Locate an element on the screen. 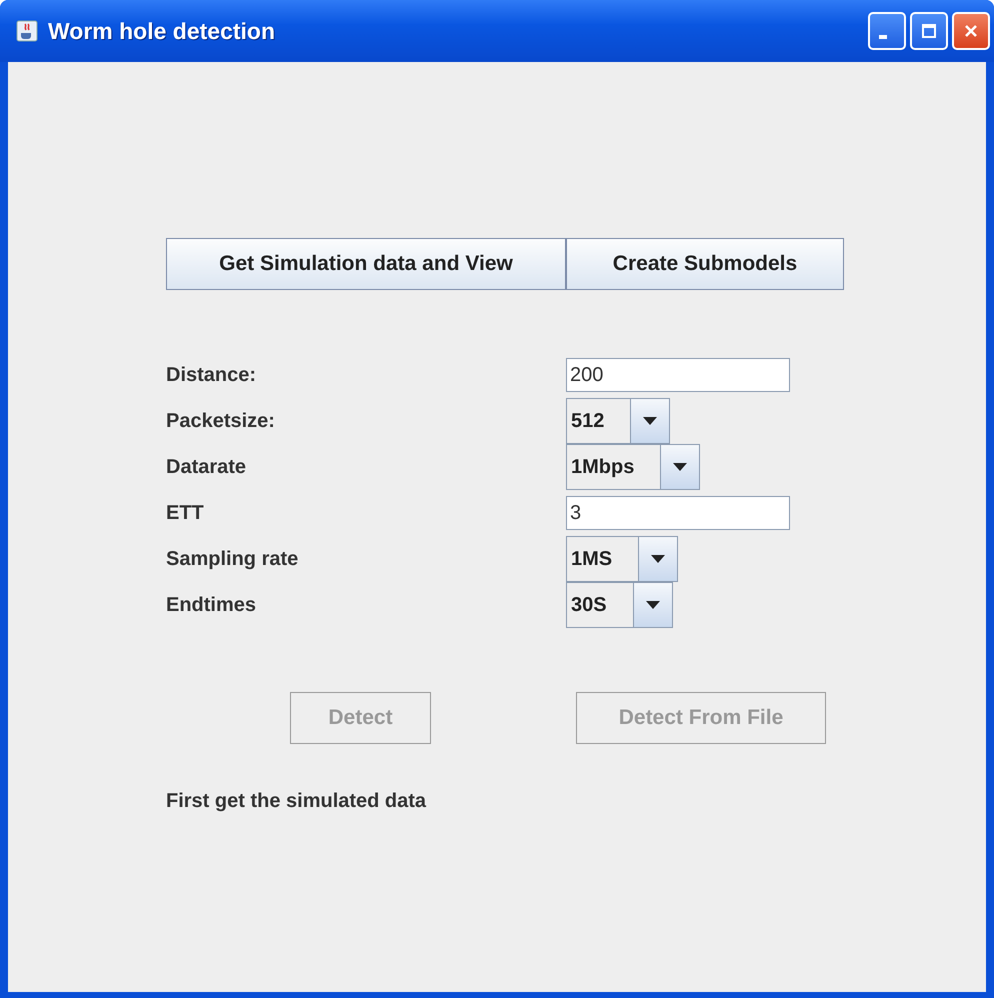  field-label: Distance: is located at coordinates (212, 375).